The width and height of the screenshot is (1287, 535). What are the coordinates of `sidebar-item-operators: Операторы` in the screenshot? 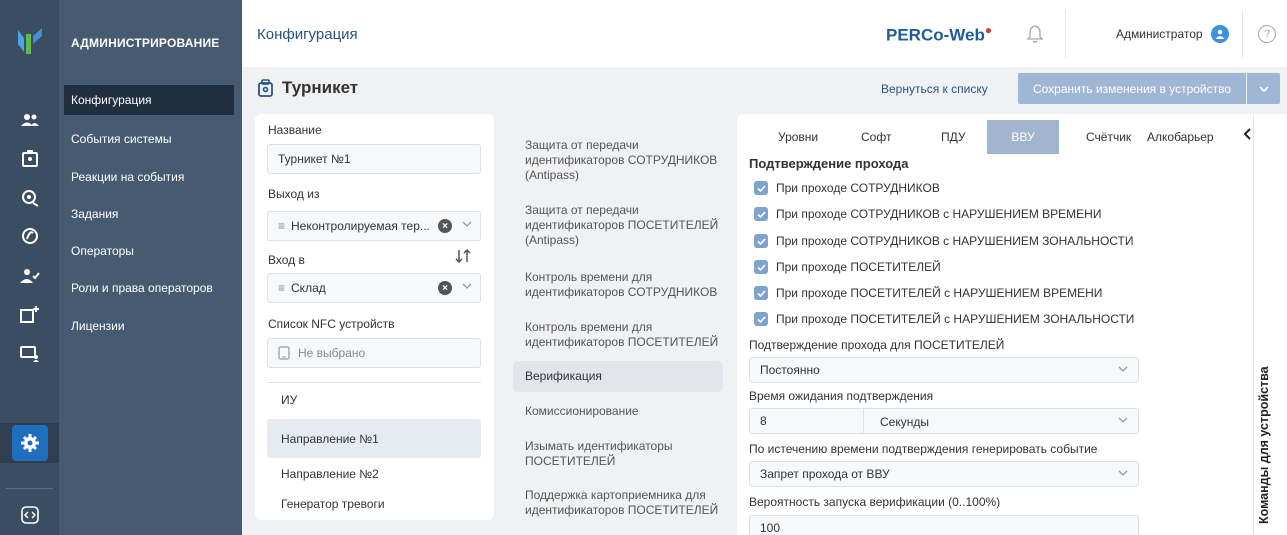 It's located at (149, 251).